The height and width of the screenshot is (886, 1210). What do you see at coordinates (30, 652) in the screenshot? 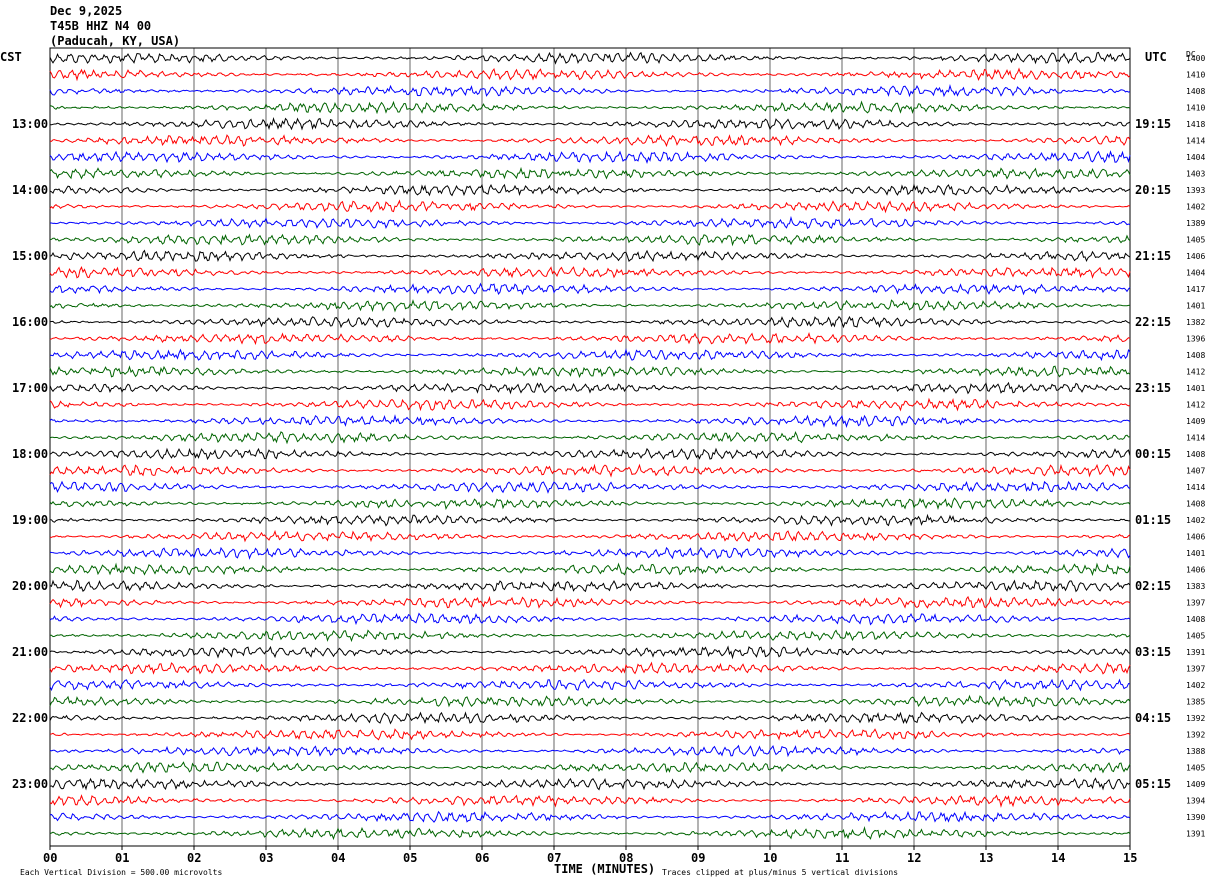
I see `left-time-label: 21:00` at bounding box center [30, 652].